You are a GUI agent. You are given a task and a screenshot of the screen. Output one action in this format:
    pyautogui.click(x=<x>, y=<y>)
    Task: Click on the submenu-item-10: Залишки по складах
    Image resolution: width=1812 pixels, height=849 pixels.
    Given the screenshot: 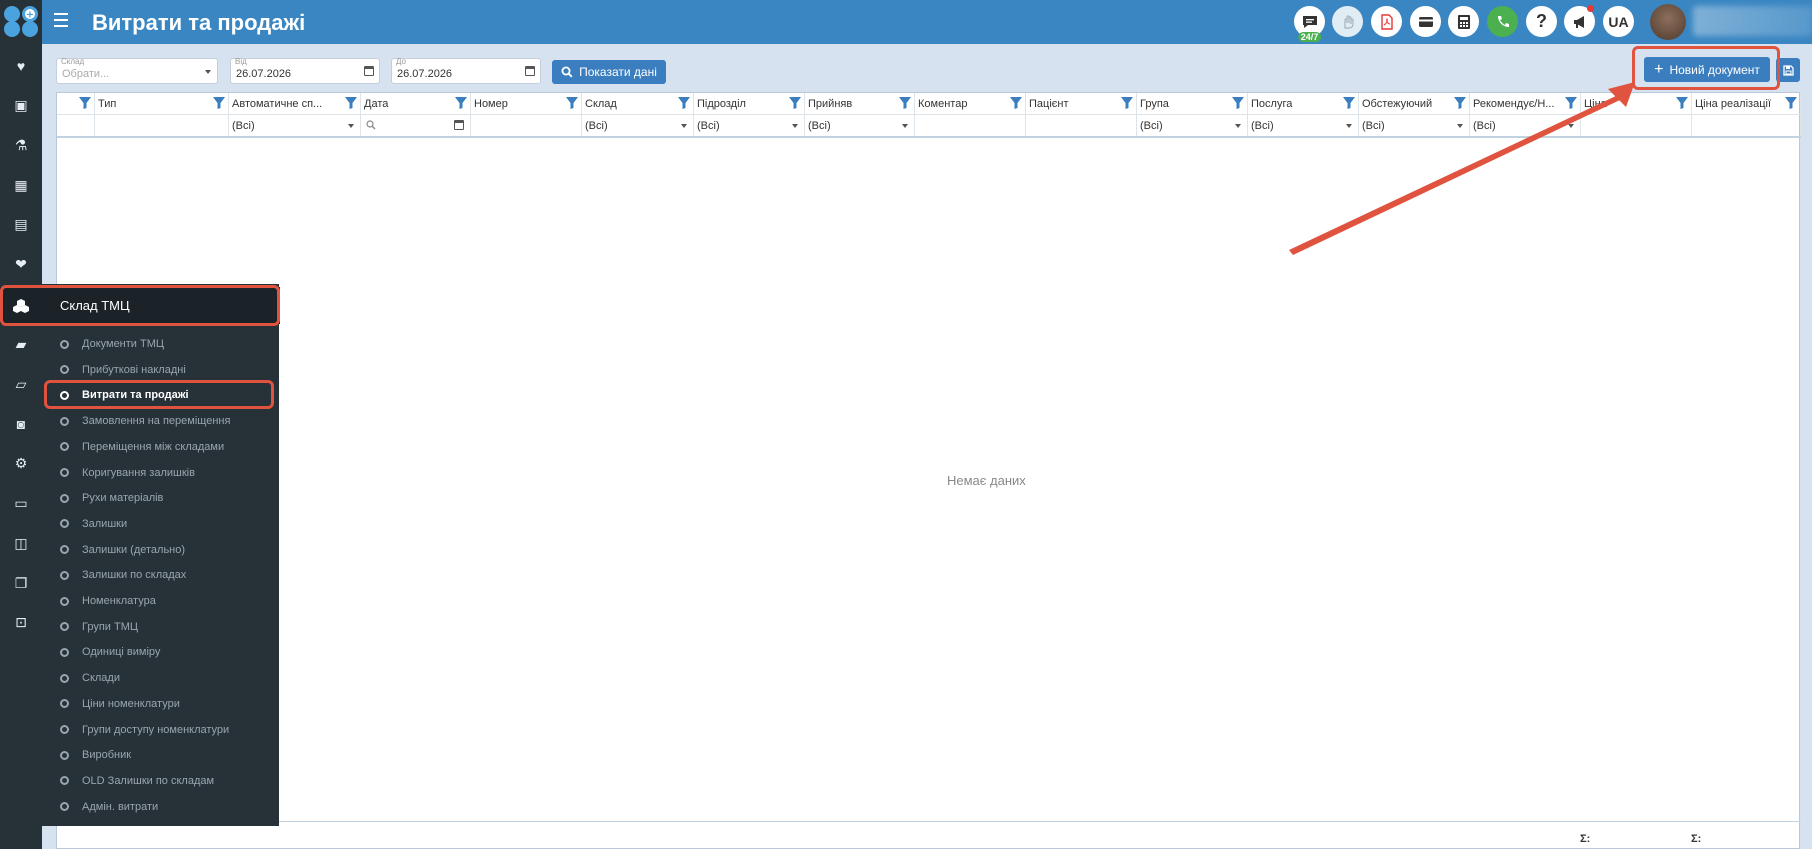 What is the action you would take?
    pyautogui.click(x=160, y=575)
    